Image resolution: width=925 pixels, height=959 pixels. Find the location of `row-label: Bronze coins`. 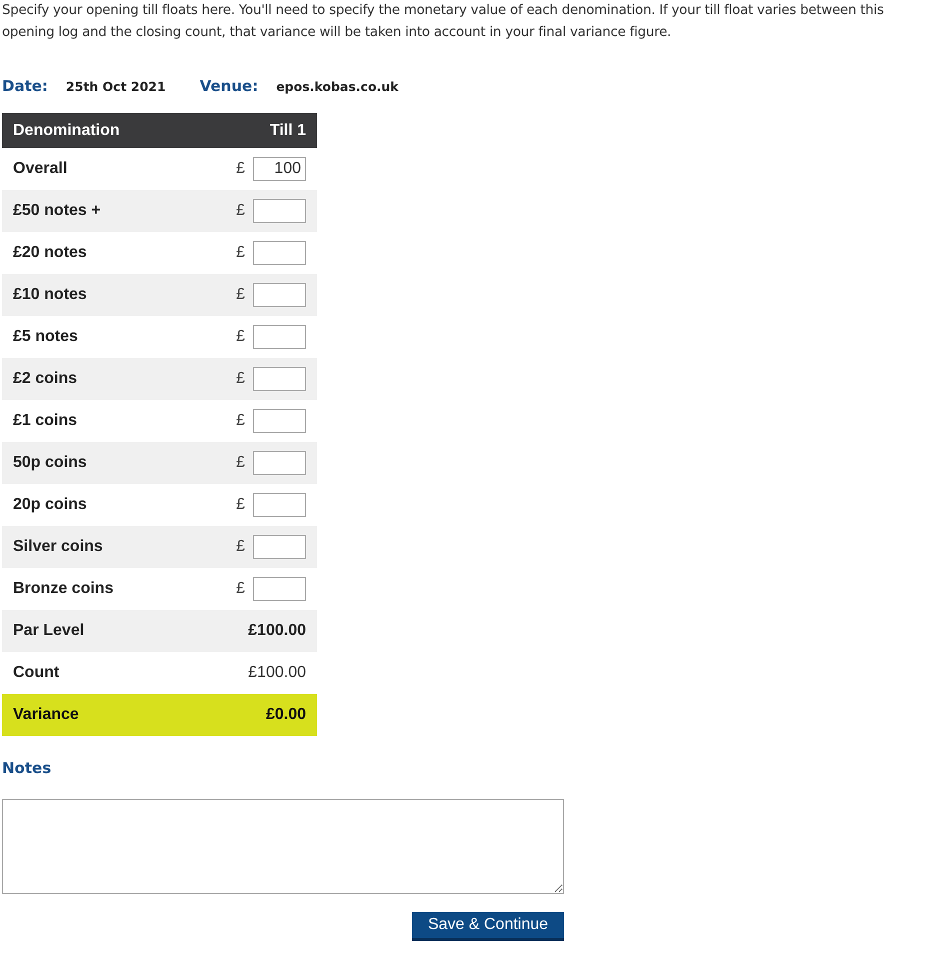

row-label: Bronze coins is located at coordinates (63, 589).